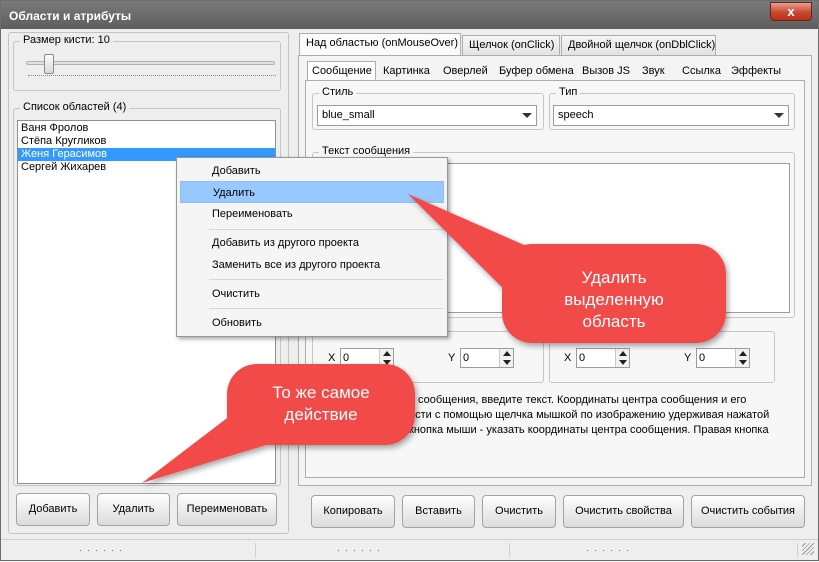 The height and width of the screenshot is (562, 819). I want to click on callout-line: выделенную, so click(614, 299).